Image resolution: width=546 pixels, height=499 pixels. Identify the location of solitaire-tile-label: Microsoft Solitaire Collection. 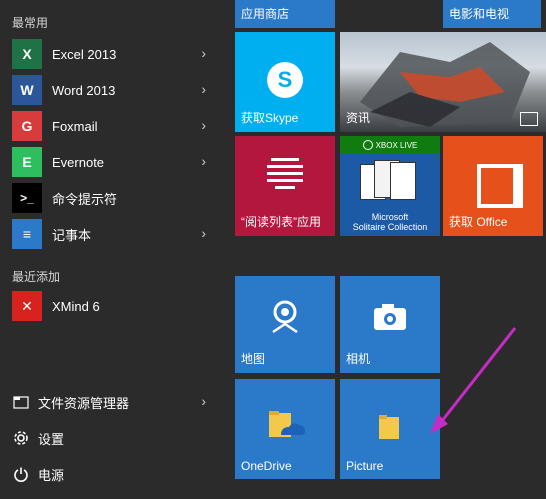
(390, 222).